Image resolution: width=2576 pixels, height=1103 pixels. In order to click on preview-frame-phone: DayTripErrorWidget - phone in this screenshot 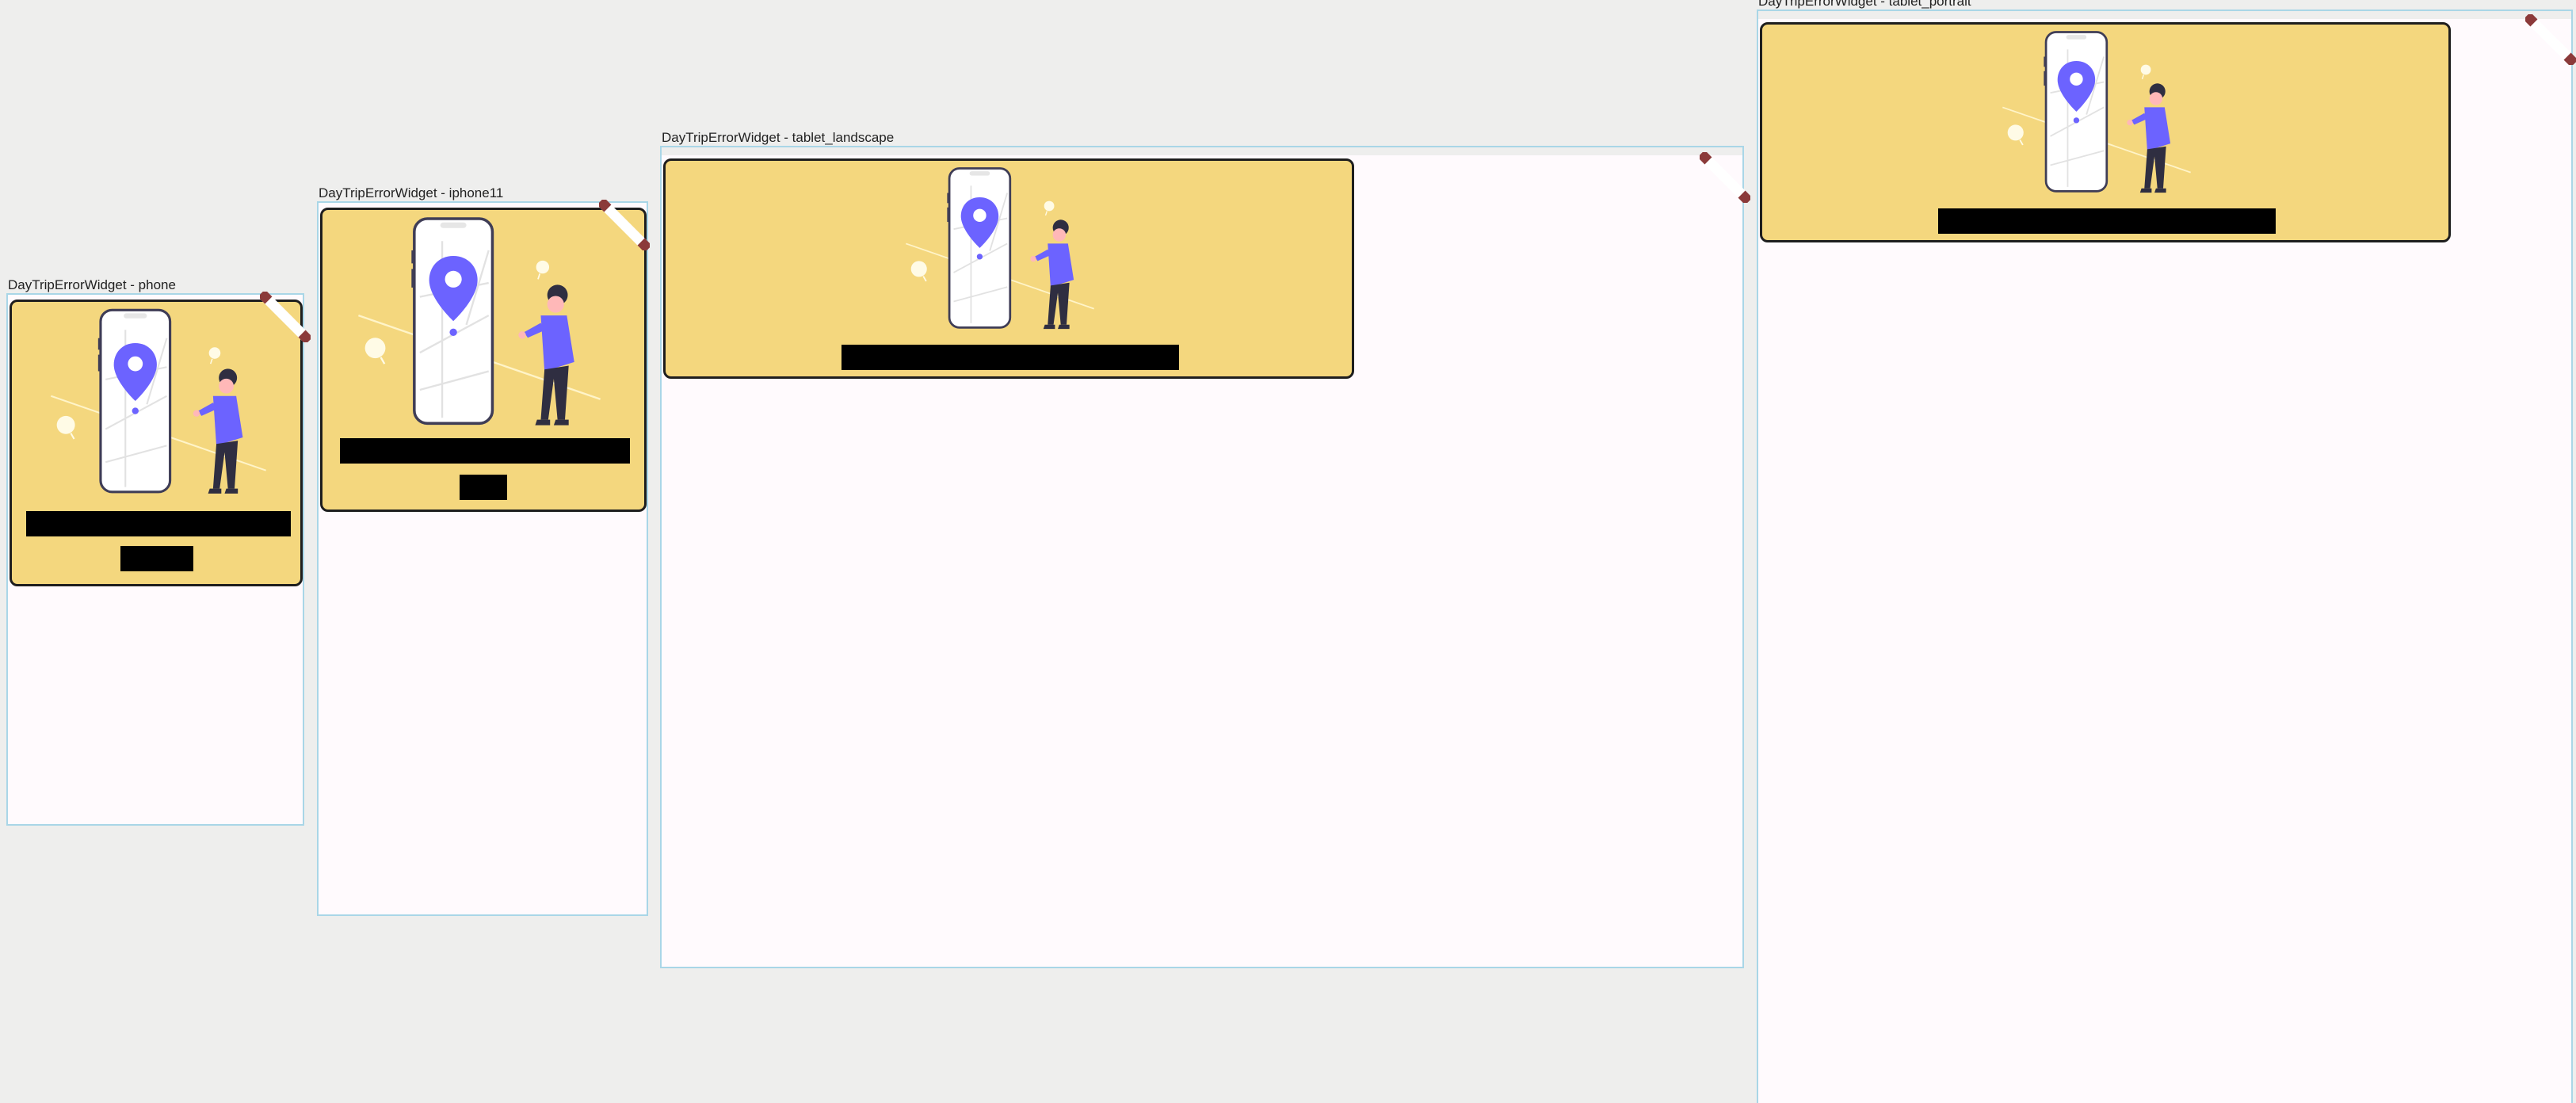, I will do `click(155, 551)`.